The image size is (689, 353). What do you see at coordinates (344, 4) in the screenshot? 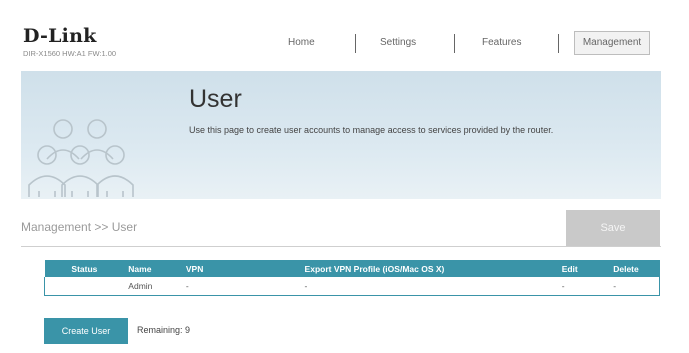
I see `frame-top` at bounding box center [344, 4].